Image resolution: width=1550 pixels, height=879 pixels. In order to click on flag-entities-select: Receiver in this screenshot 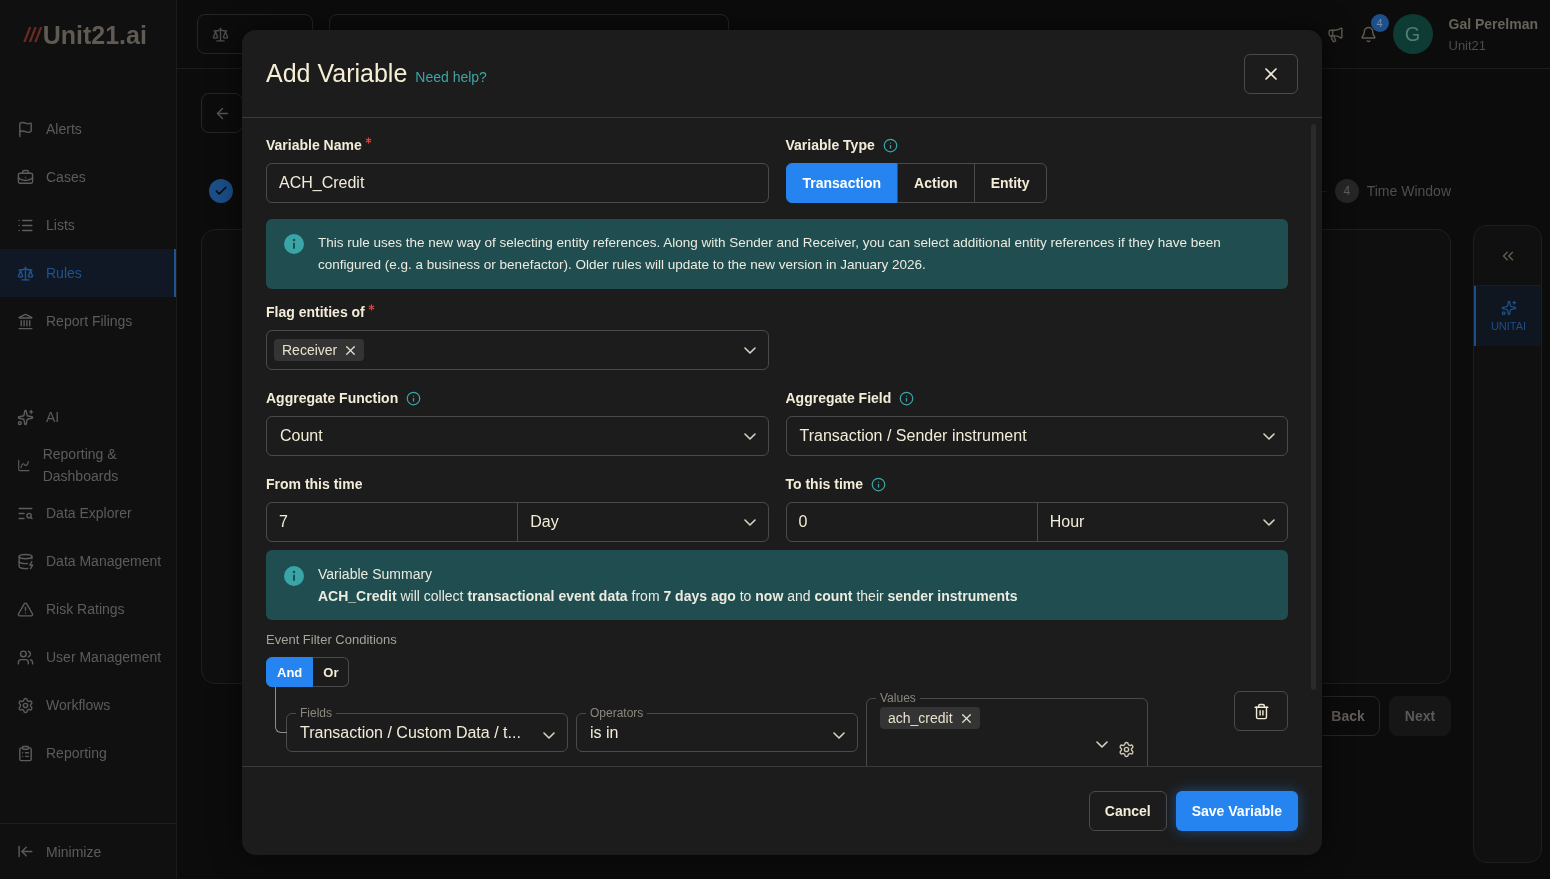, I will do `click(517, 350)`.